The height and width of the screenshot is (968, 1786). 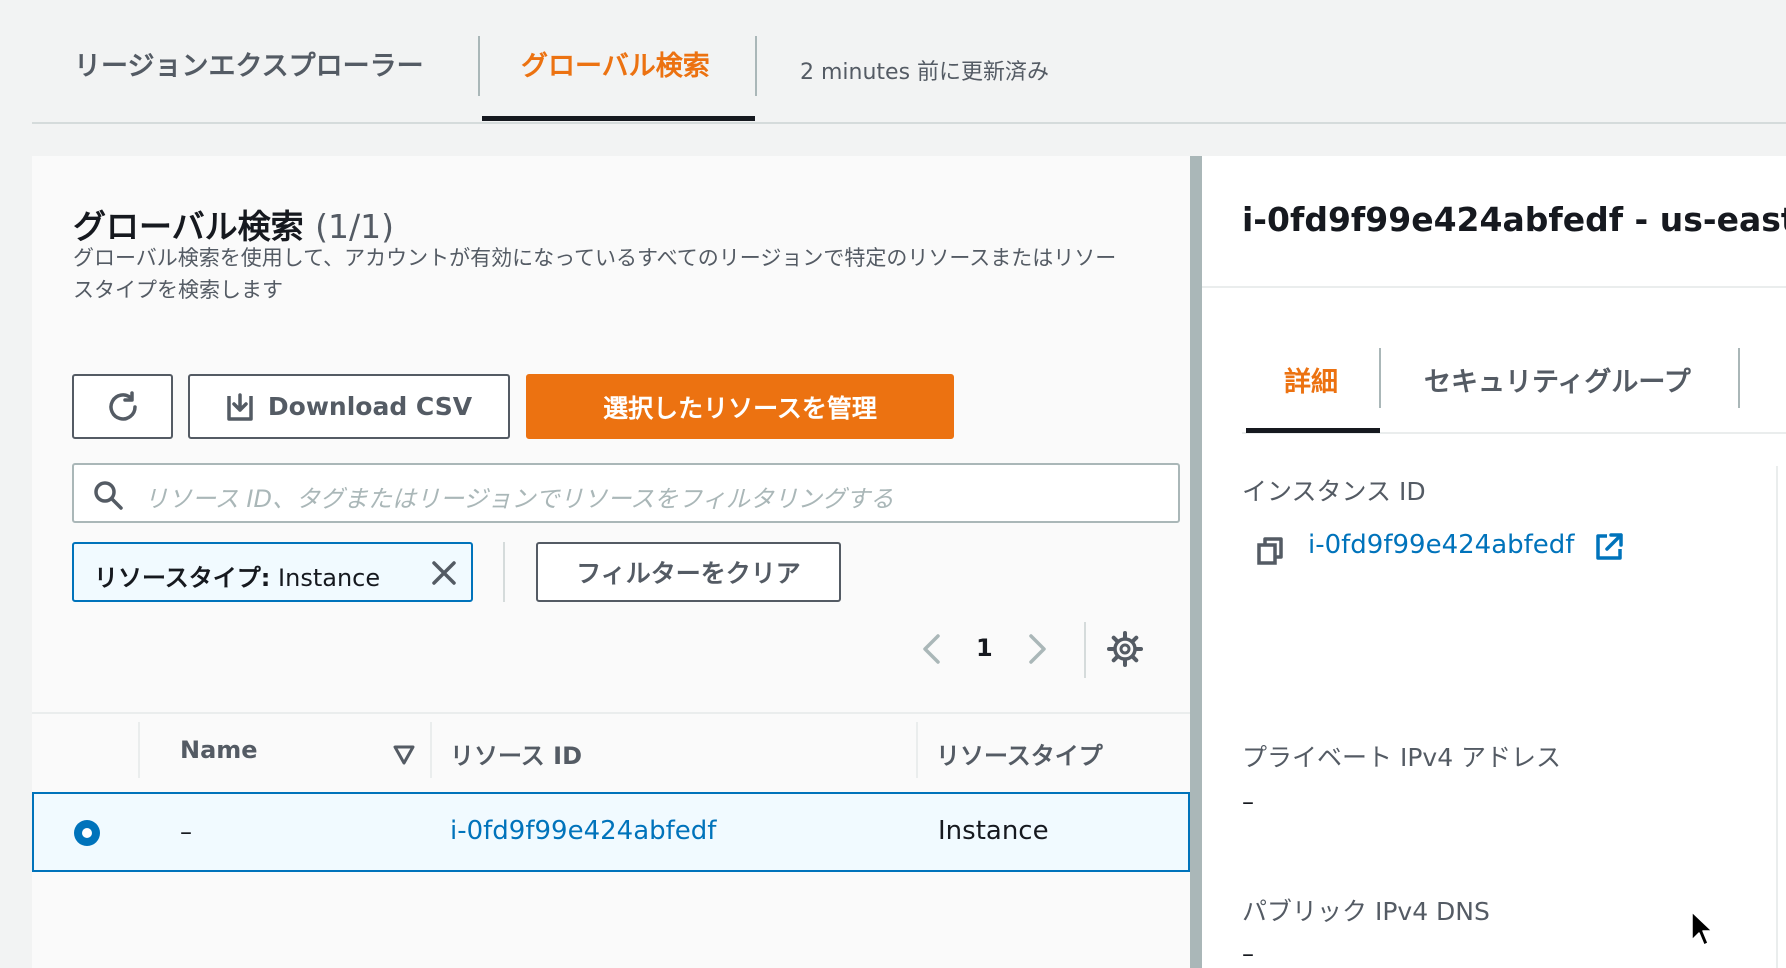 What do you see at coordinates (404, 755) in the screenshot?
I see `sort-descending-icon` at bounding box center [404, 755].